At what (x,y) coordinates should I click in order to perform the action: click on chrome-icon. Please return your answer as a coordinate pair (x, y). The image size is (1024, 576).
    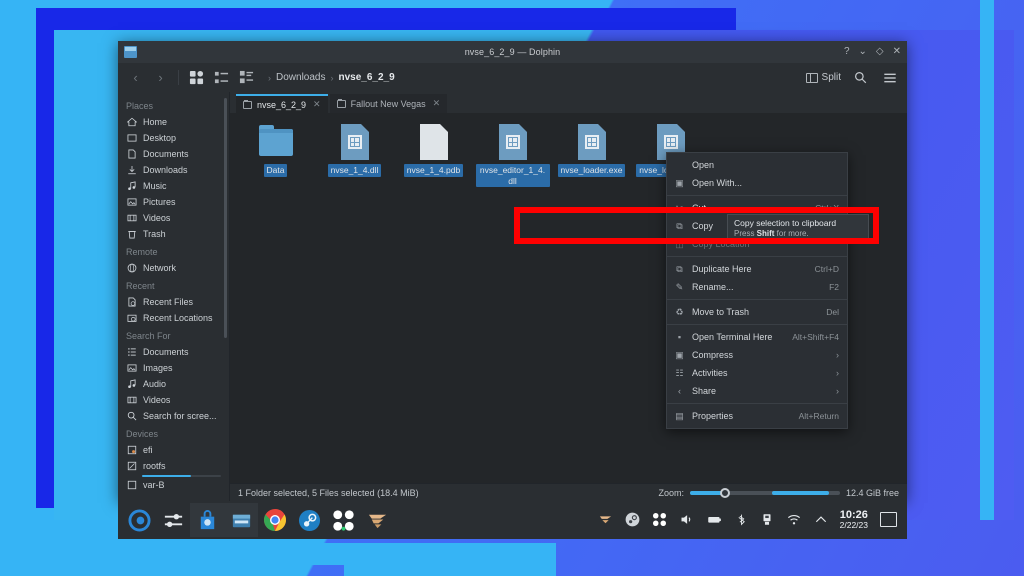
    Looking at the image, I should click on (275, 520).